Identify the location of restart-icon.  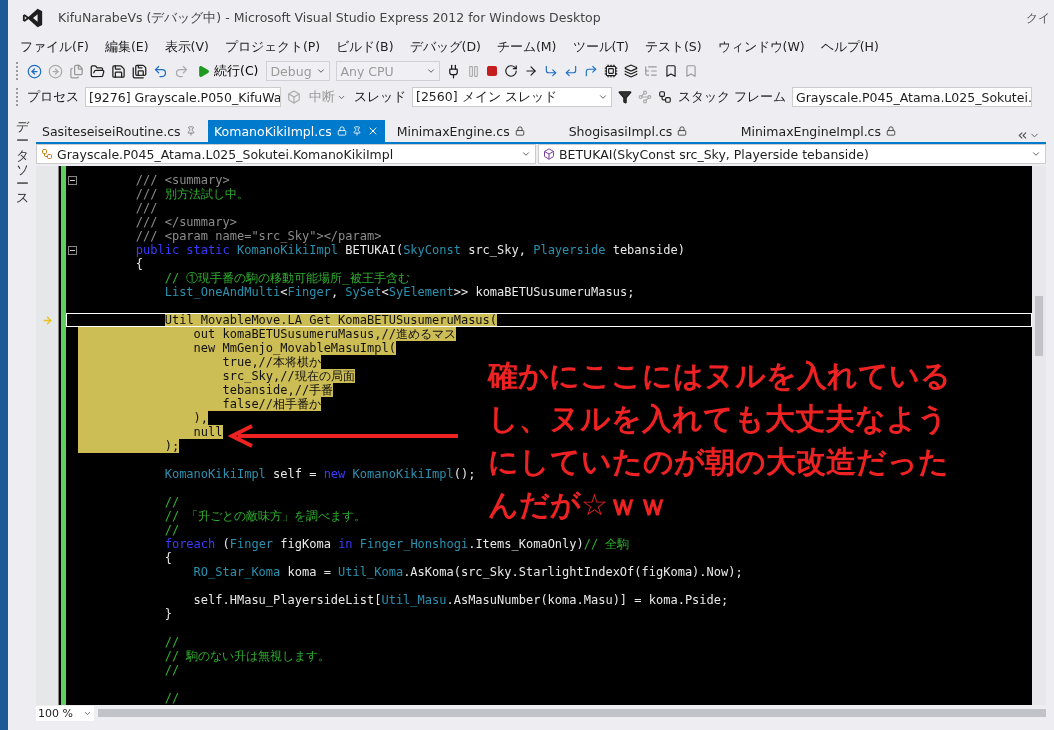
(511, 71).